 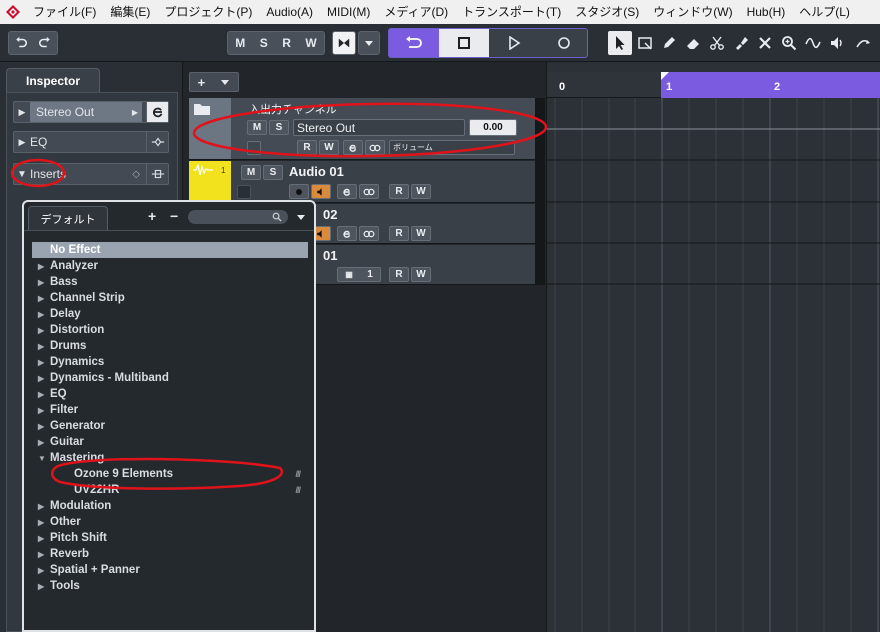 I want to click on plugin-list-item-ozone: Ozone 9 Elements ///, so click(x=170, y=474).